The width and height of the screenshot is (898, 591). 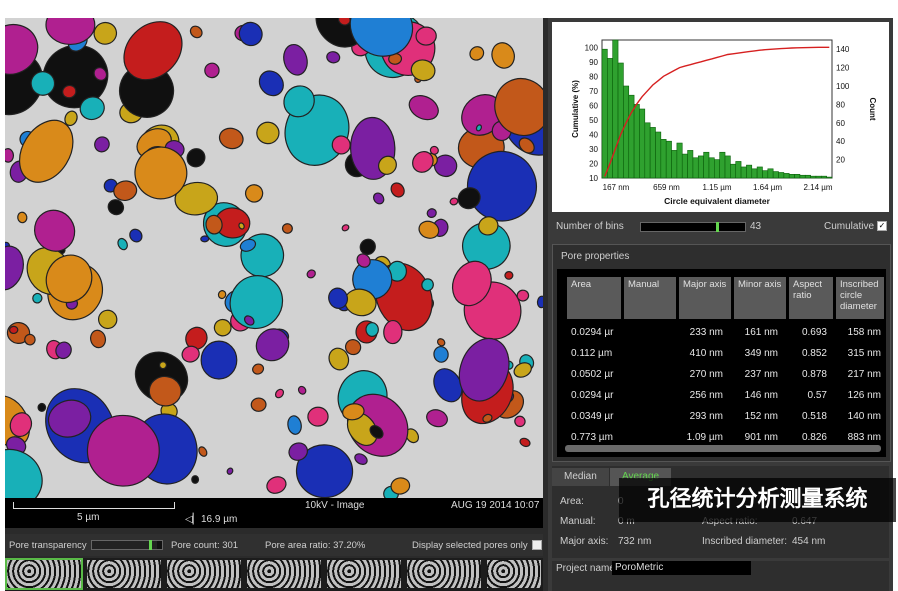 What do you see at coordinates (864, 374) in the screenshot?
I see `cell-inscribed: 217 nm` at bounding box center [864, 374].